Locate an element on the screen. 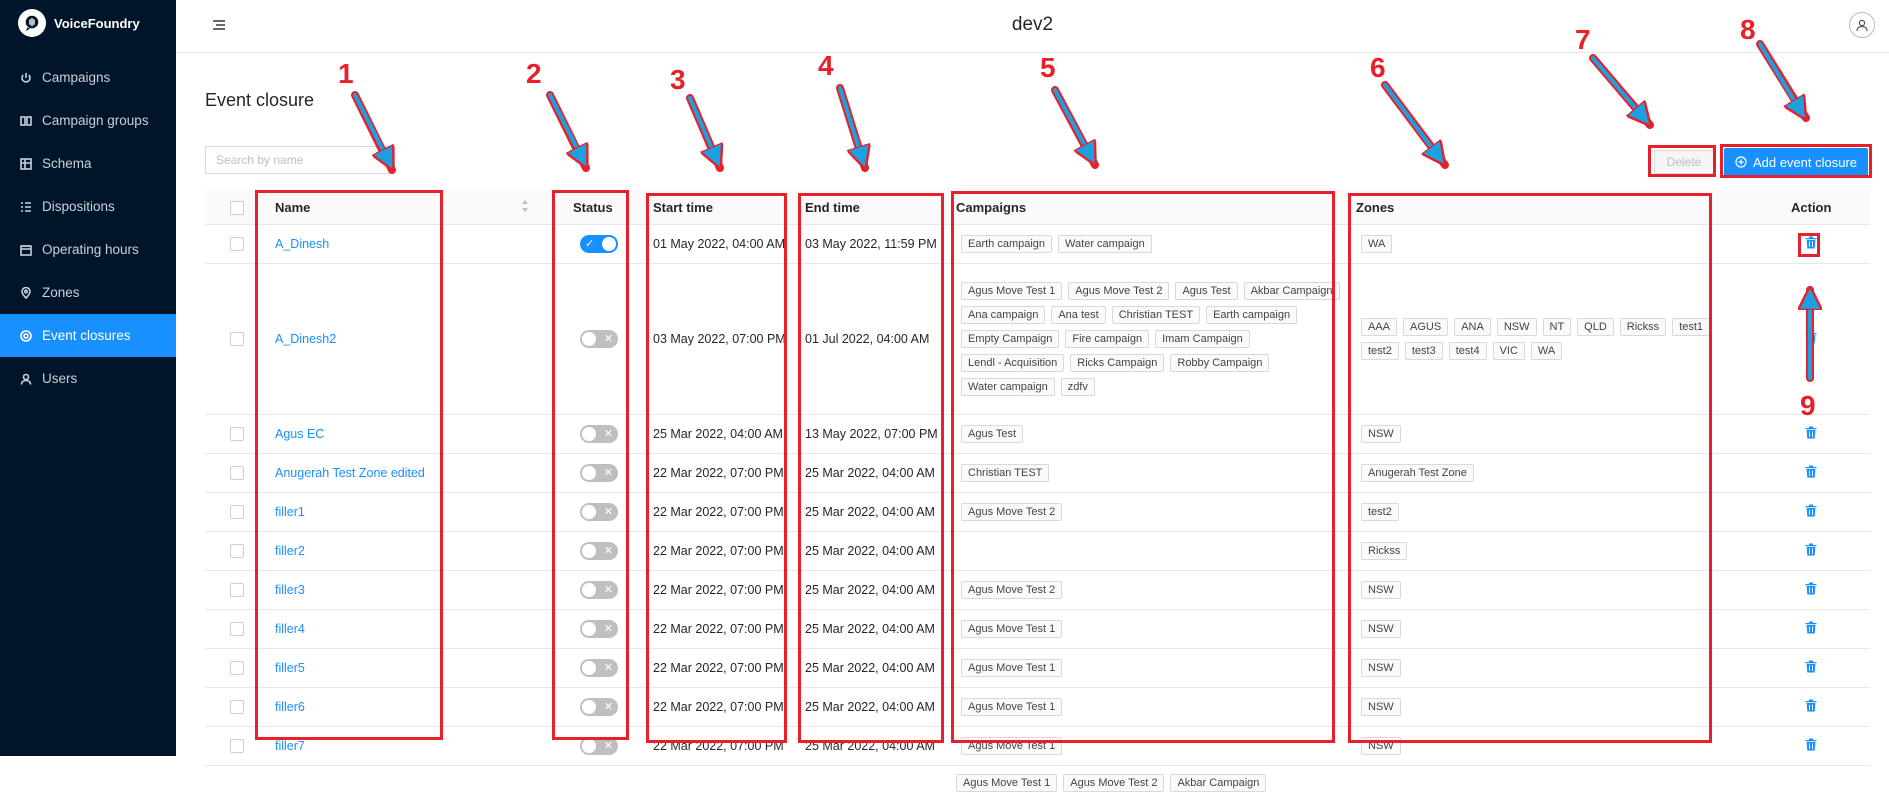  brand: VoiceFoundry is located at coordinates (88, 23).